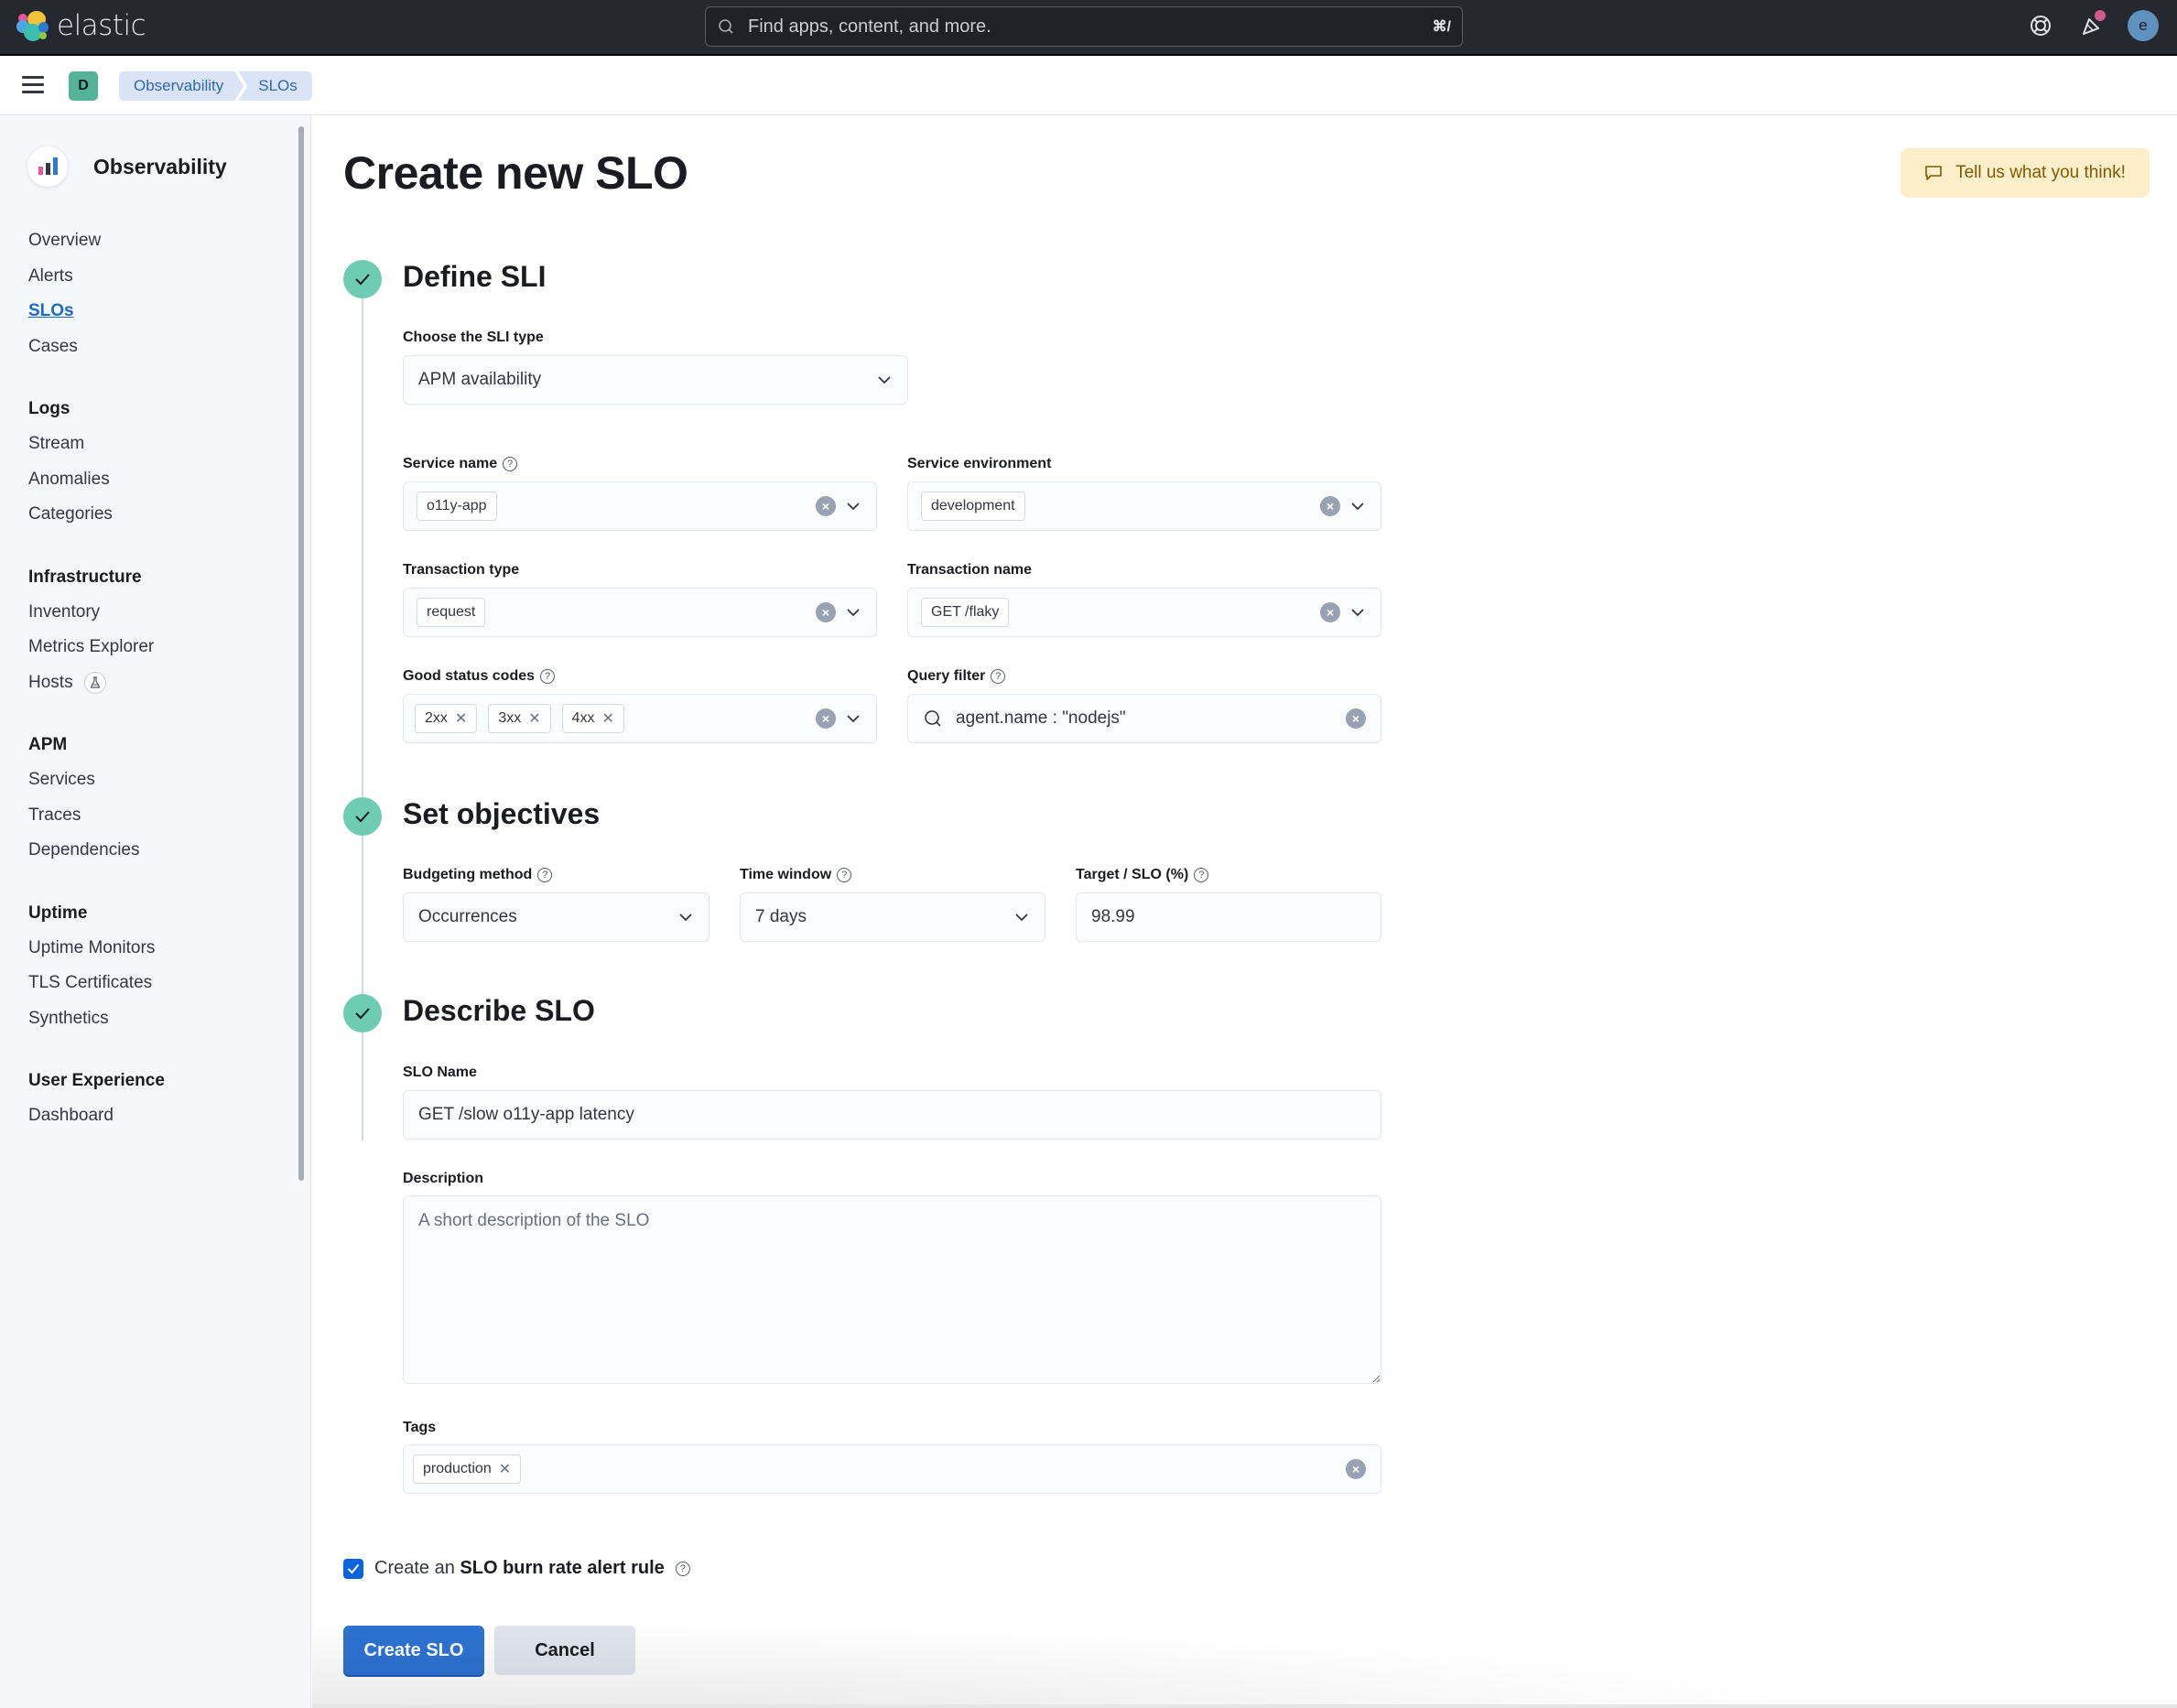  Describe the element at coordinates (502, 813) in the screenshot. I see `step-title-set-objectives: Set objectives` at that location.